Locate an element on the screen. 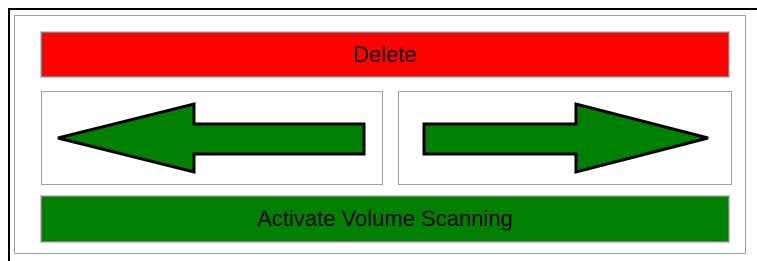 The height and width of the screenshot is (261, 757). activate-button-label: Activate Volume Scanning is located at coordinates (385, 218).